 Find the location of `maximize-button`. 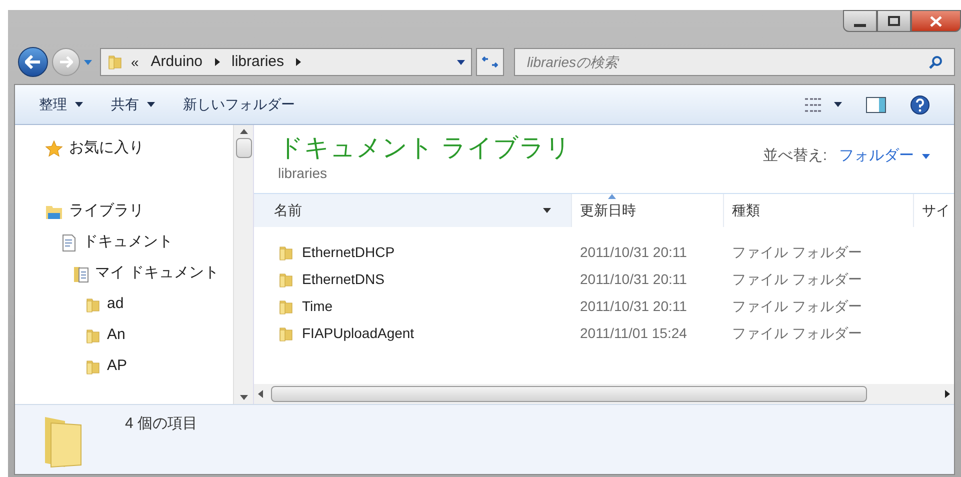

maximize-button is located at coordinates (894, 21).